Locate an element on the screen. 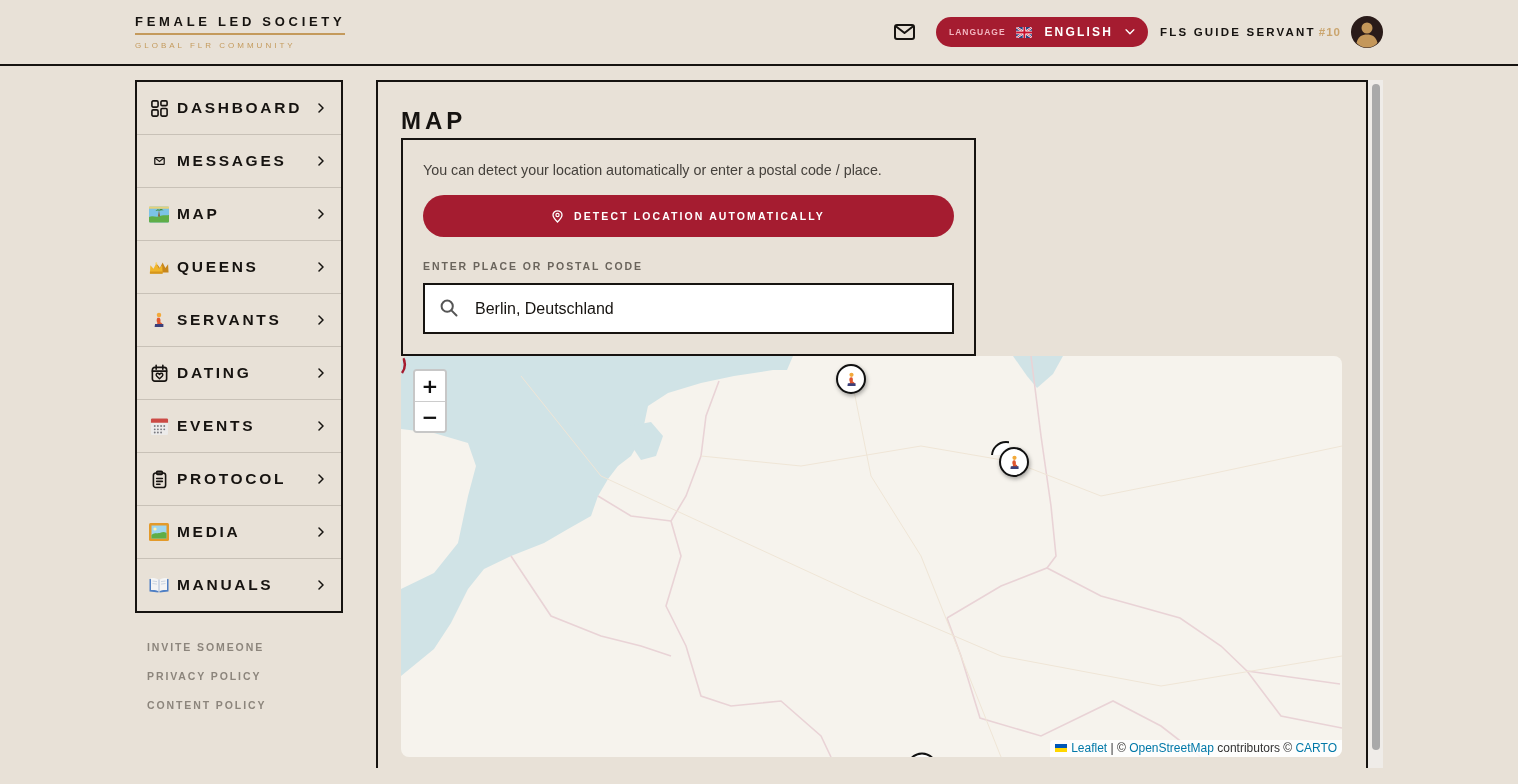  attribution-link: OpenStreetMap is located at coordinates (1171, 748).